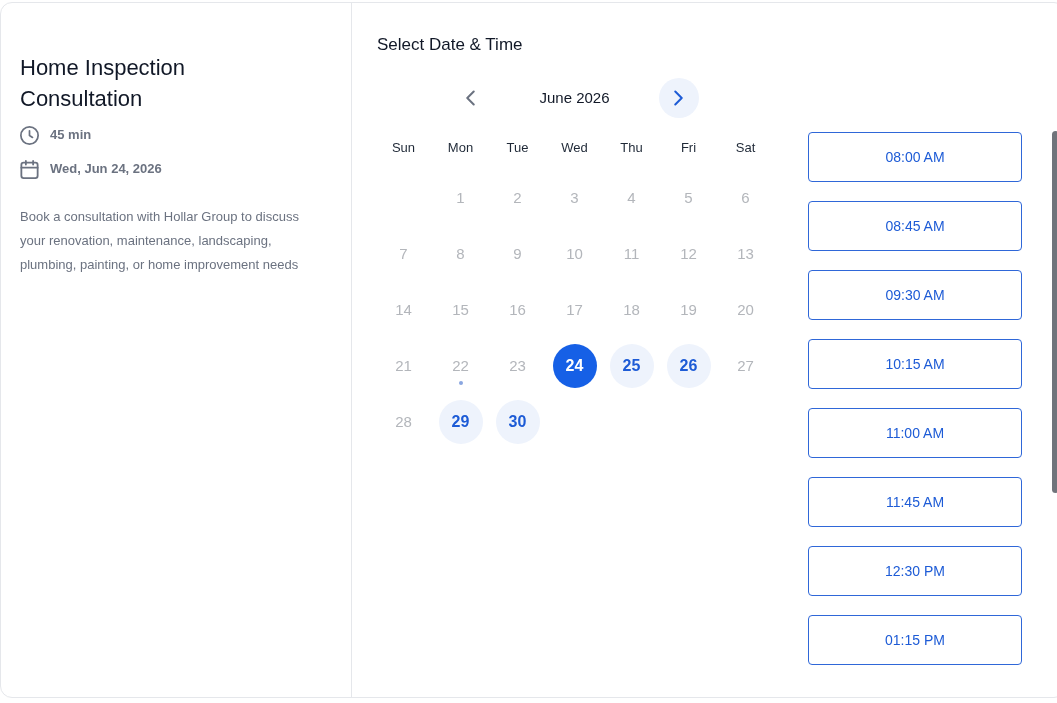 The image size is (1057, 703). I want to click on next-month-button, so click(678, 98).